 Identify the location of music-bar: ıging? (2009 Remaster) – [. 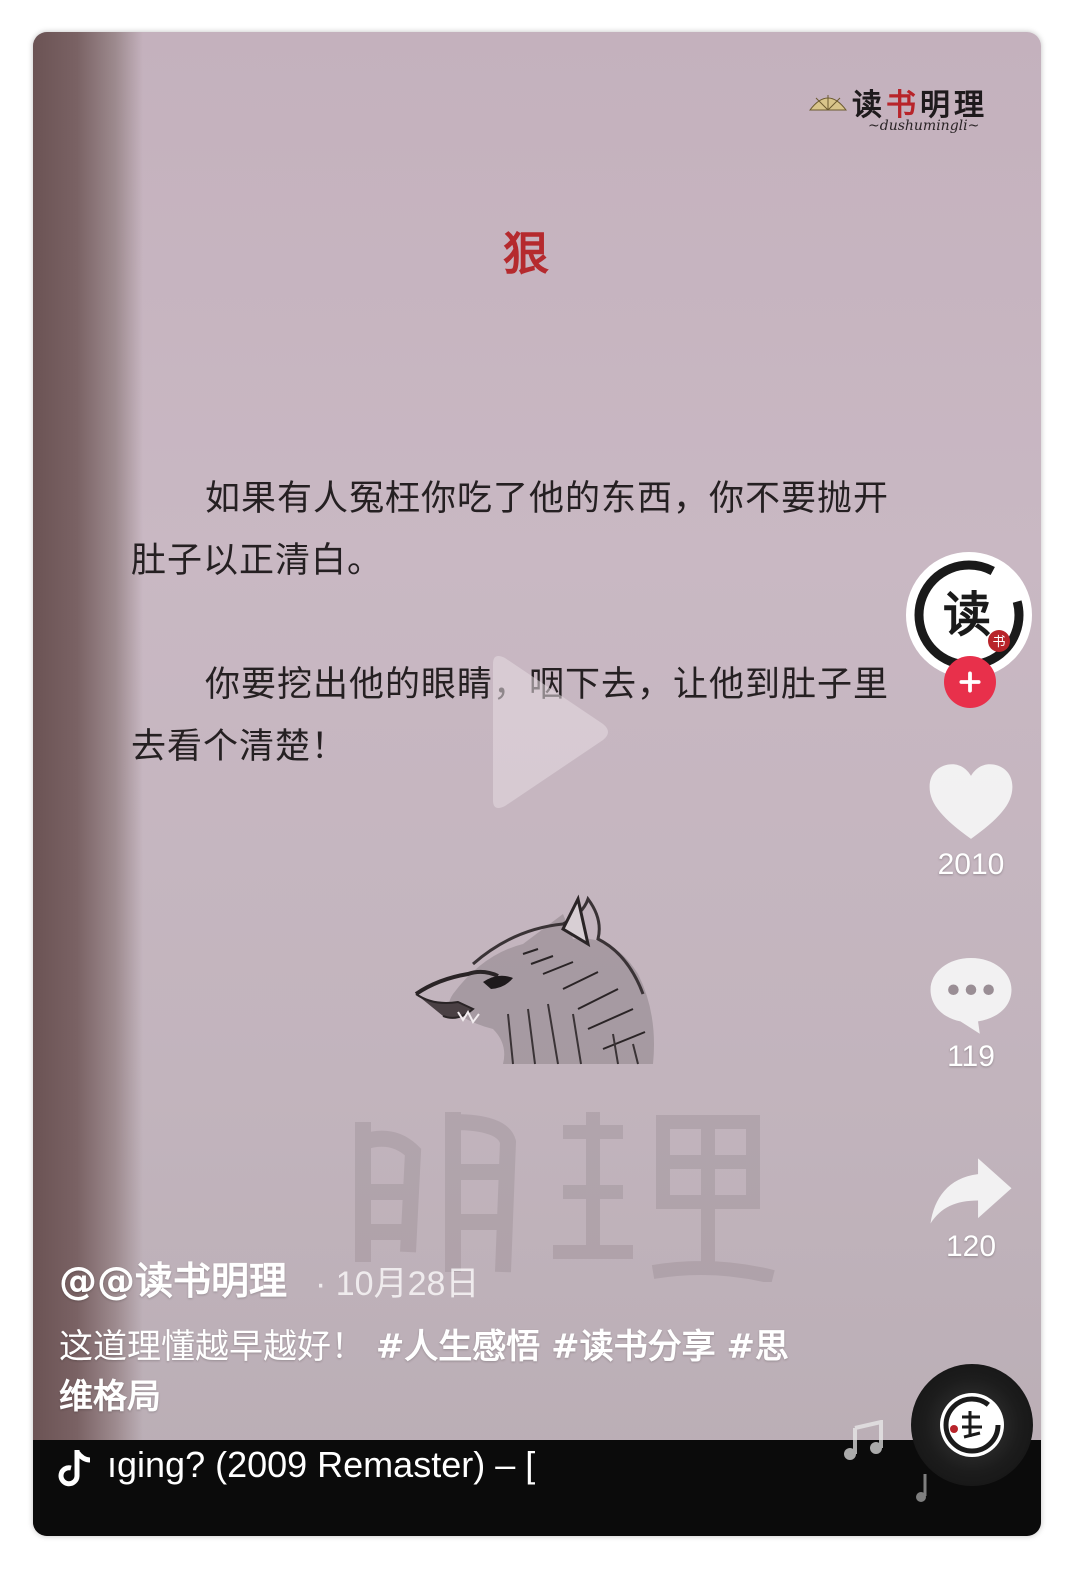
(537, 1488).